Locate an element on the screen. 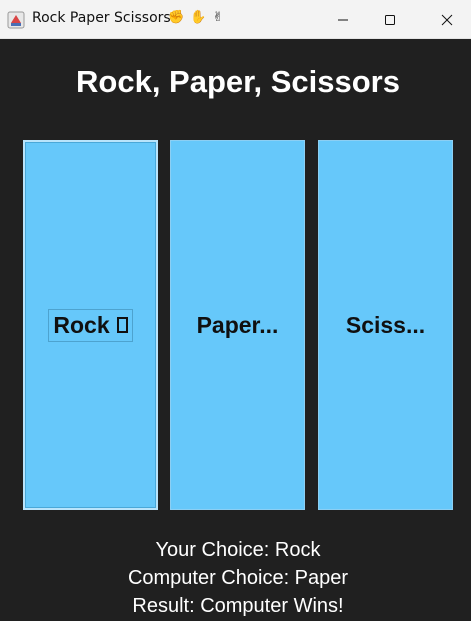 The width and height of the screenshot is (471, 621). minimize-icon is located at coordinates (343, 19).